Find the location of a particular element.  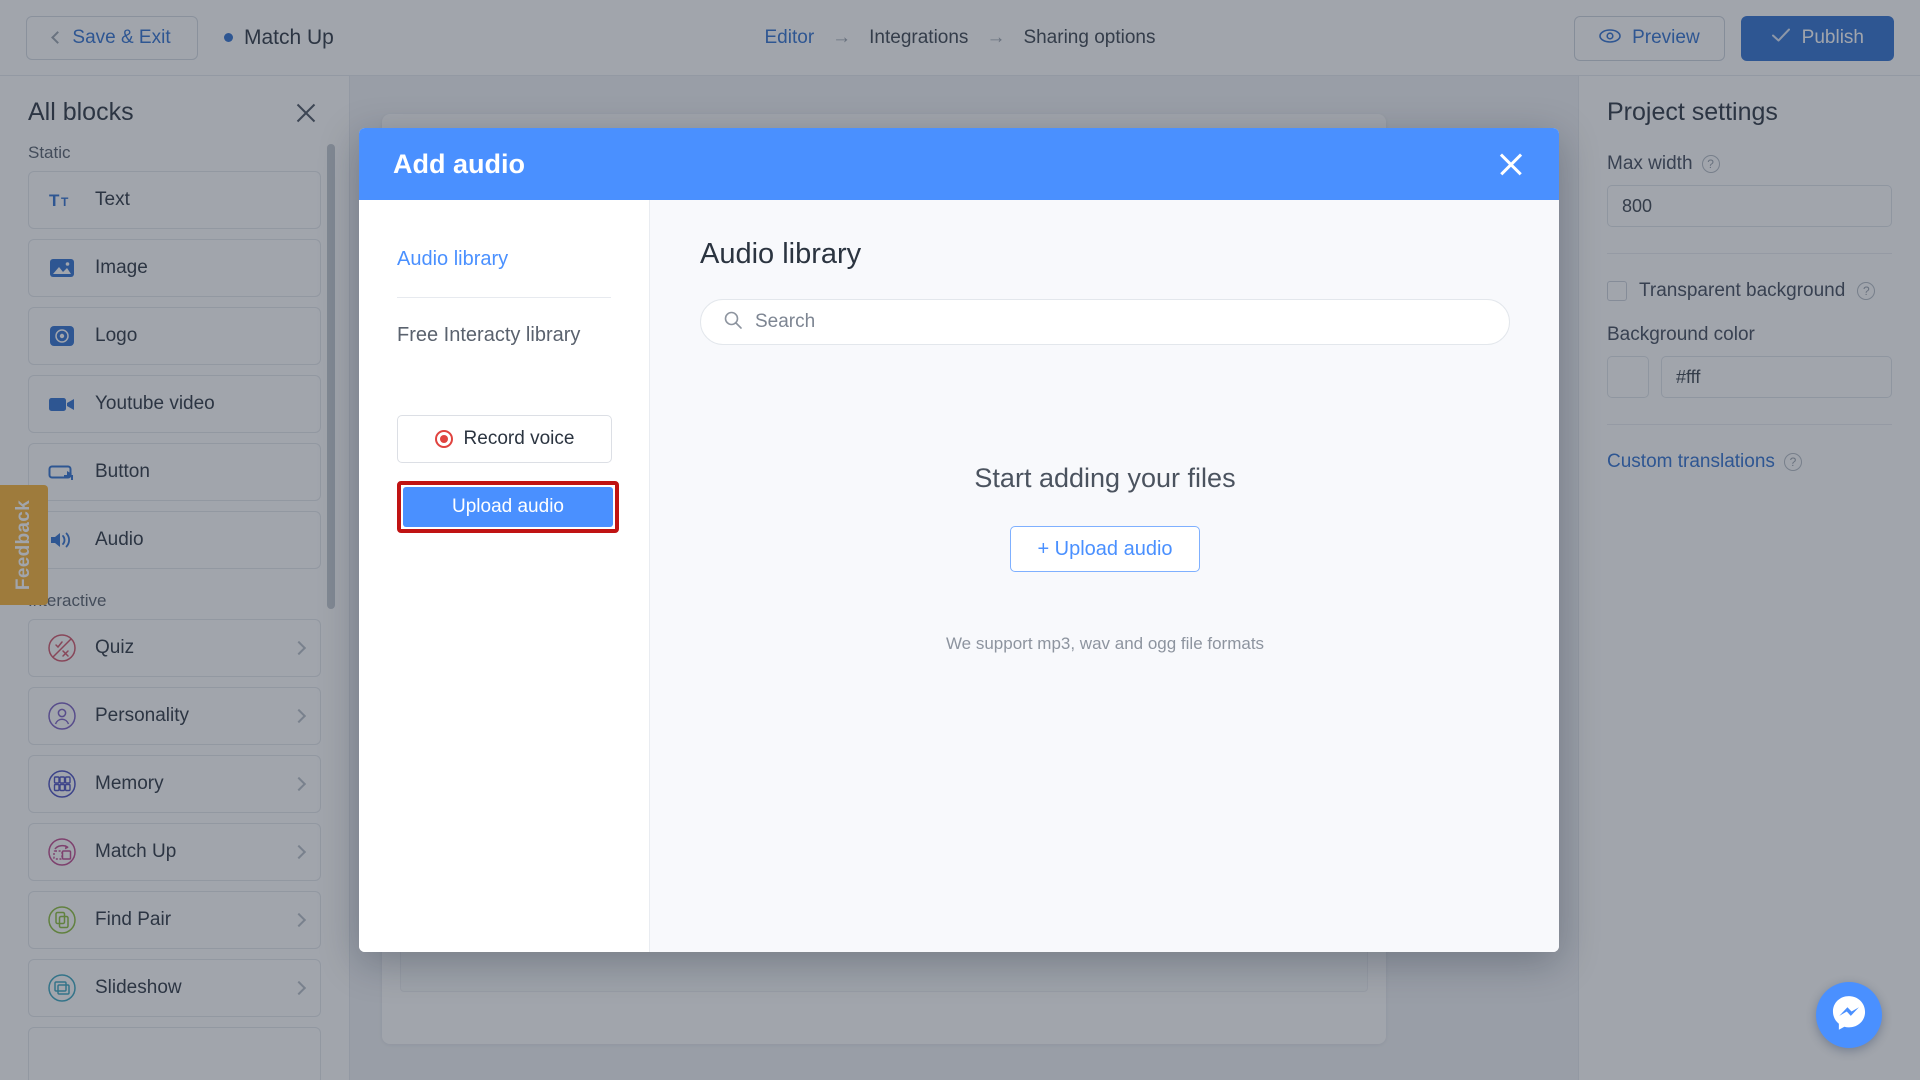

messenger-chat-button is located at coordinates (1849, 1015).